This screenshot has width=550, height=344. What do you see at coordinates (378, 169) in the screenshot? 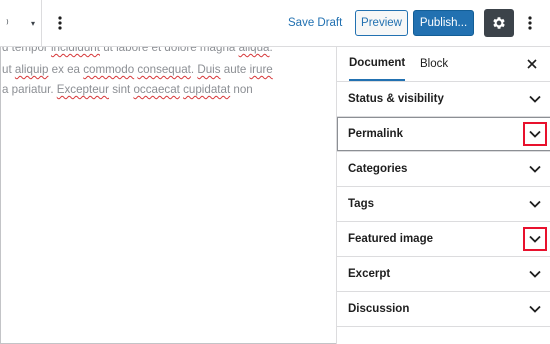
I see `panel-title: Categories` at bounding box center [378, 169].